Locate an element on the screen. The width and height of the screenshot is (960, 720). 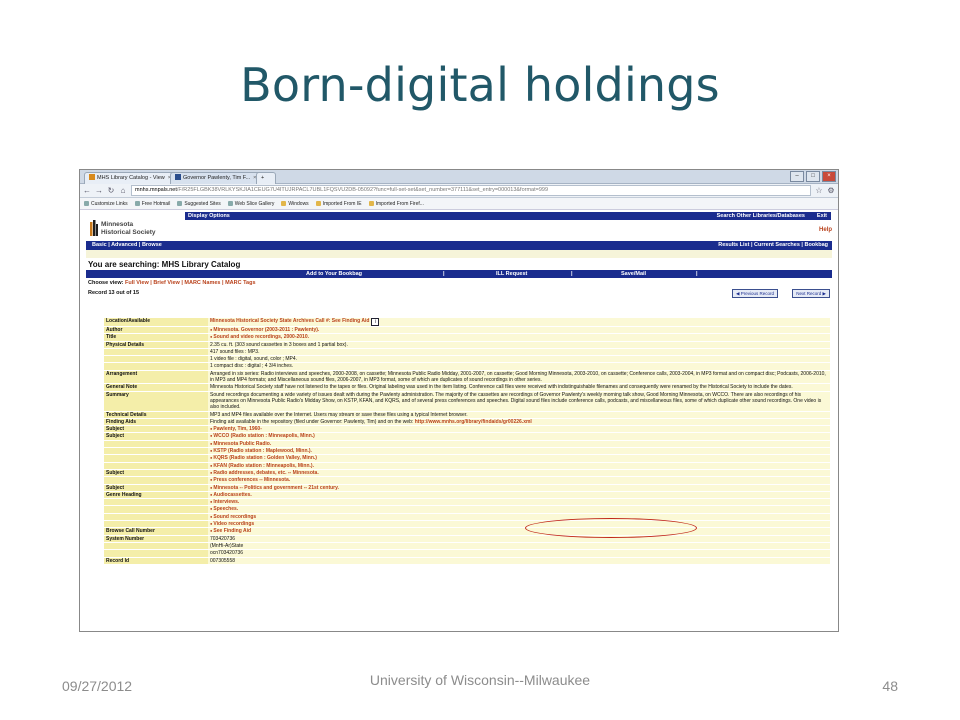
table-row: System Number 703420736 is located at coordinates (467, 538).